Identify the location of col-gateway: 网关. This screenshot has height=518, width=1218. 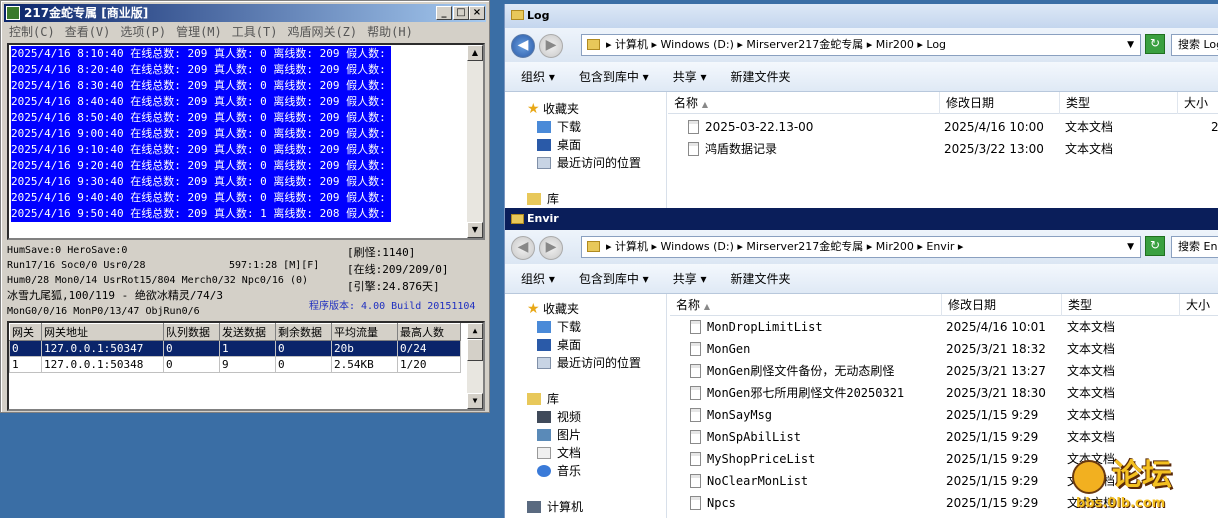
(25, 332).